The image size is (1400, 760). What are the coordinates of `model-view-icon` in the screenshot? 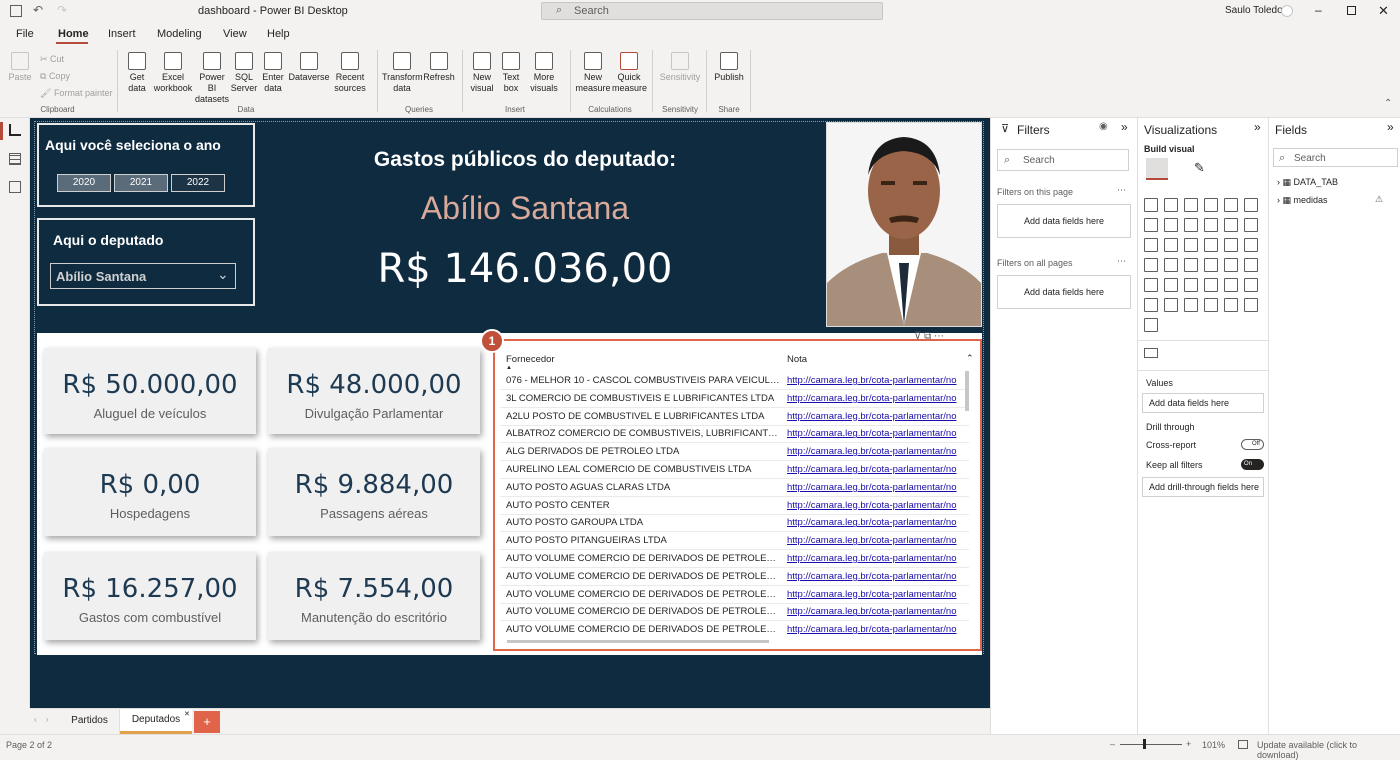 It's located at (15, 187).